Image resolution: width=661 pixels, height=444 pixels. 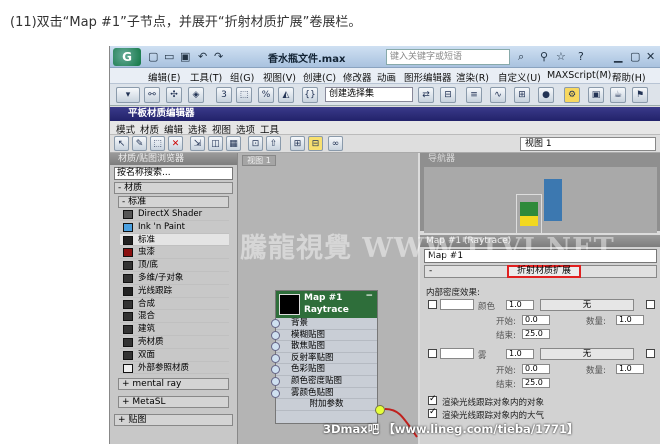 What do you see at coordinates (618, 57) in the screenshot?
I see `minimize-icon: ▁` at bounding box center [618, 57].